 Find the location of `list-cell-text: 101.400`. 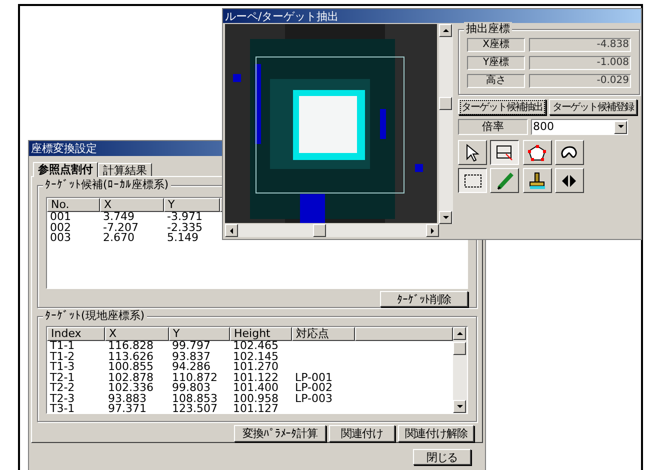

list-cell-text: 101.400 is located at coordinates (256, 388).